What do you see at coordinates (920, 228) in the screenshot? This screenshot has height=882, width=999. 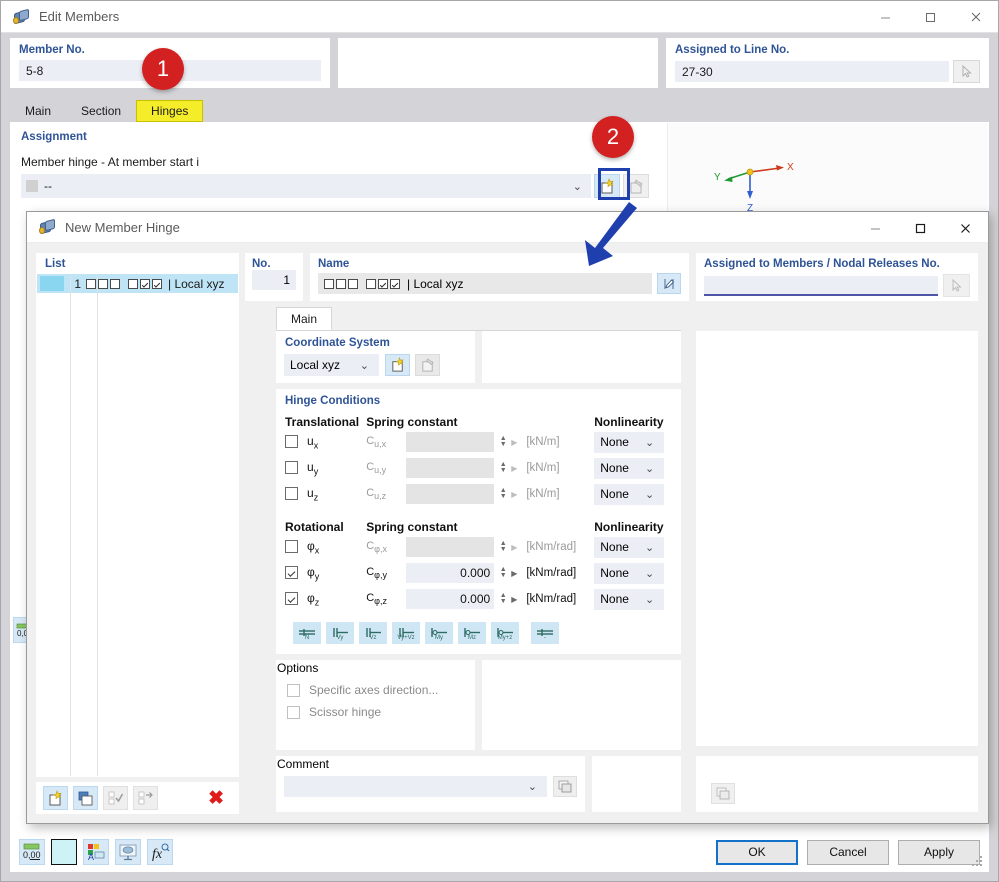 I see `modal-maximize-icon` at bounding box center [920, 228].